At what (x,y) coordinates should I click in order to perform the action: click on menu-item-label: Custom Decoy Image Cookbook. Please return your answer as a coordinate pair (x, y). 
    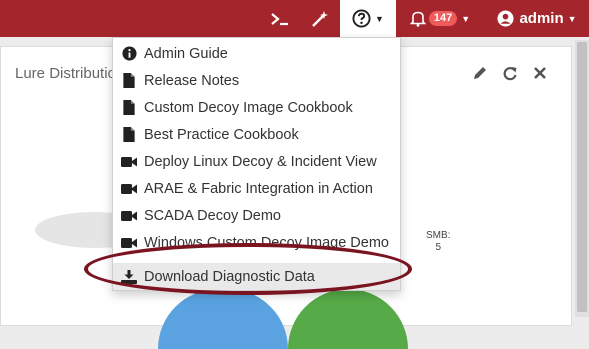
    Looking at the image, I should click on (248, 107).